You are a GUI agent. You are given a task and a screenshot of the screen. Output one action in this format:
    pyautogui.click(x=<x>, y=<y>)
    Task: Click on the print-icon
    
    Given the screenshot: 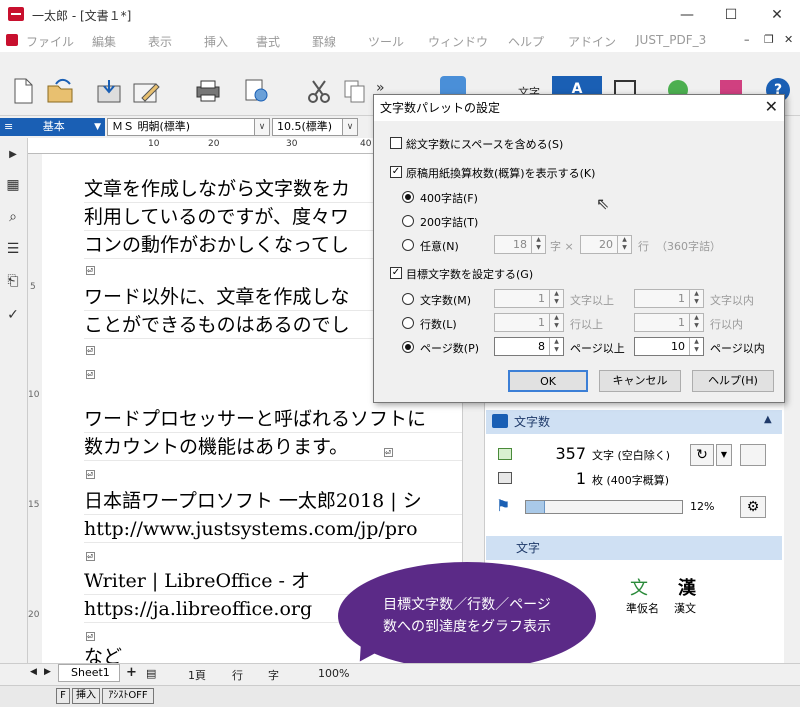 What is the action you would take?
    pyautogui.click(x=207, y=90)
    